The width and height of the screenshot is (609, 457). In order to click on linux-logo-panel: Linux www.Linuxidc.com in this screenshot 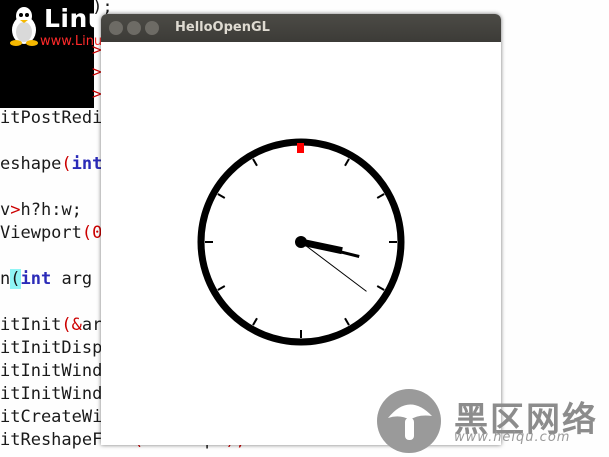, I will do `click(80, 54)`.